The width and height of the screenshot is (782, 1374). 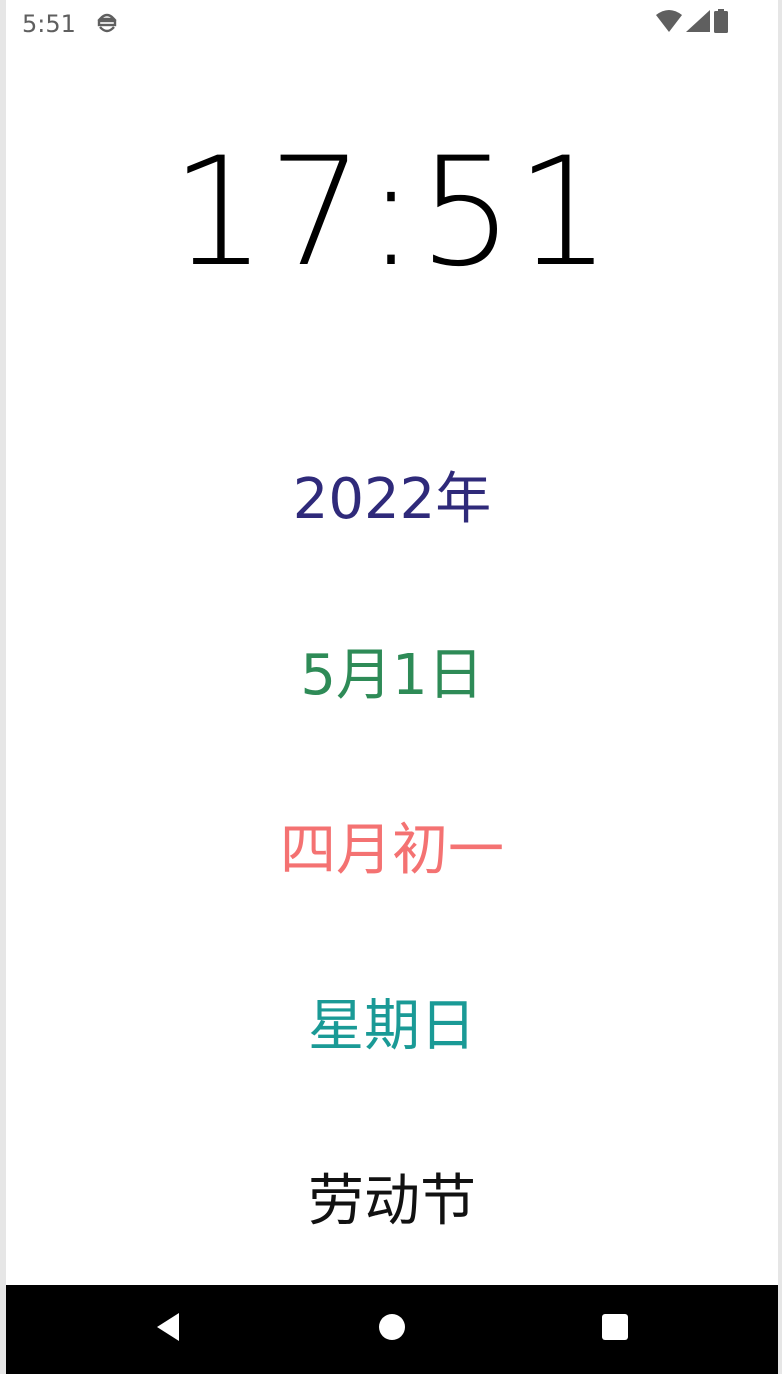 I want to click on back-triangle-icon, so click(x=168, y=1329).